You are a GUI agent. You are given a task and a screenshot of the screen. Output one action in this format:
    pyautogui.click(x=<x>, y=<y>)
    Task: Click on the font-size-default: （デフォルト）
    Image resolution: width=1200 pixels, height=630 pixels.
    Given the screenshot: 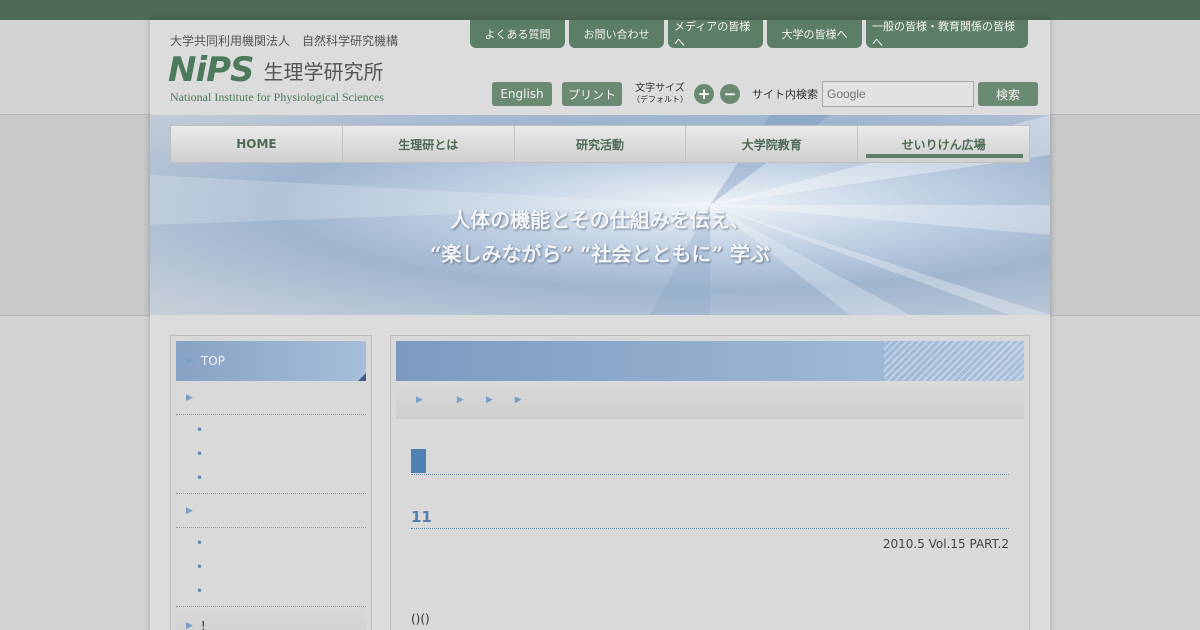 What is the action you would take?
    pyautogui.click(x=660, y=99)
    